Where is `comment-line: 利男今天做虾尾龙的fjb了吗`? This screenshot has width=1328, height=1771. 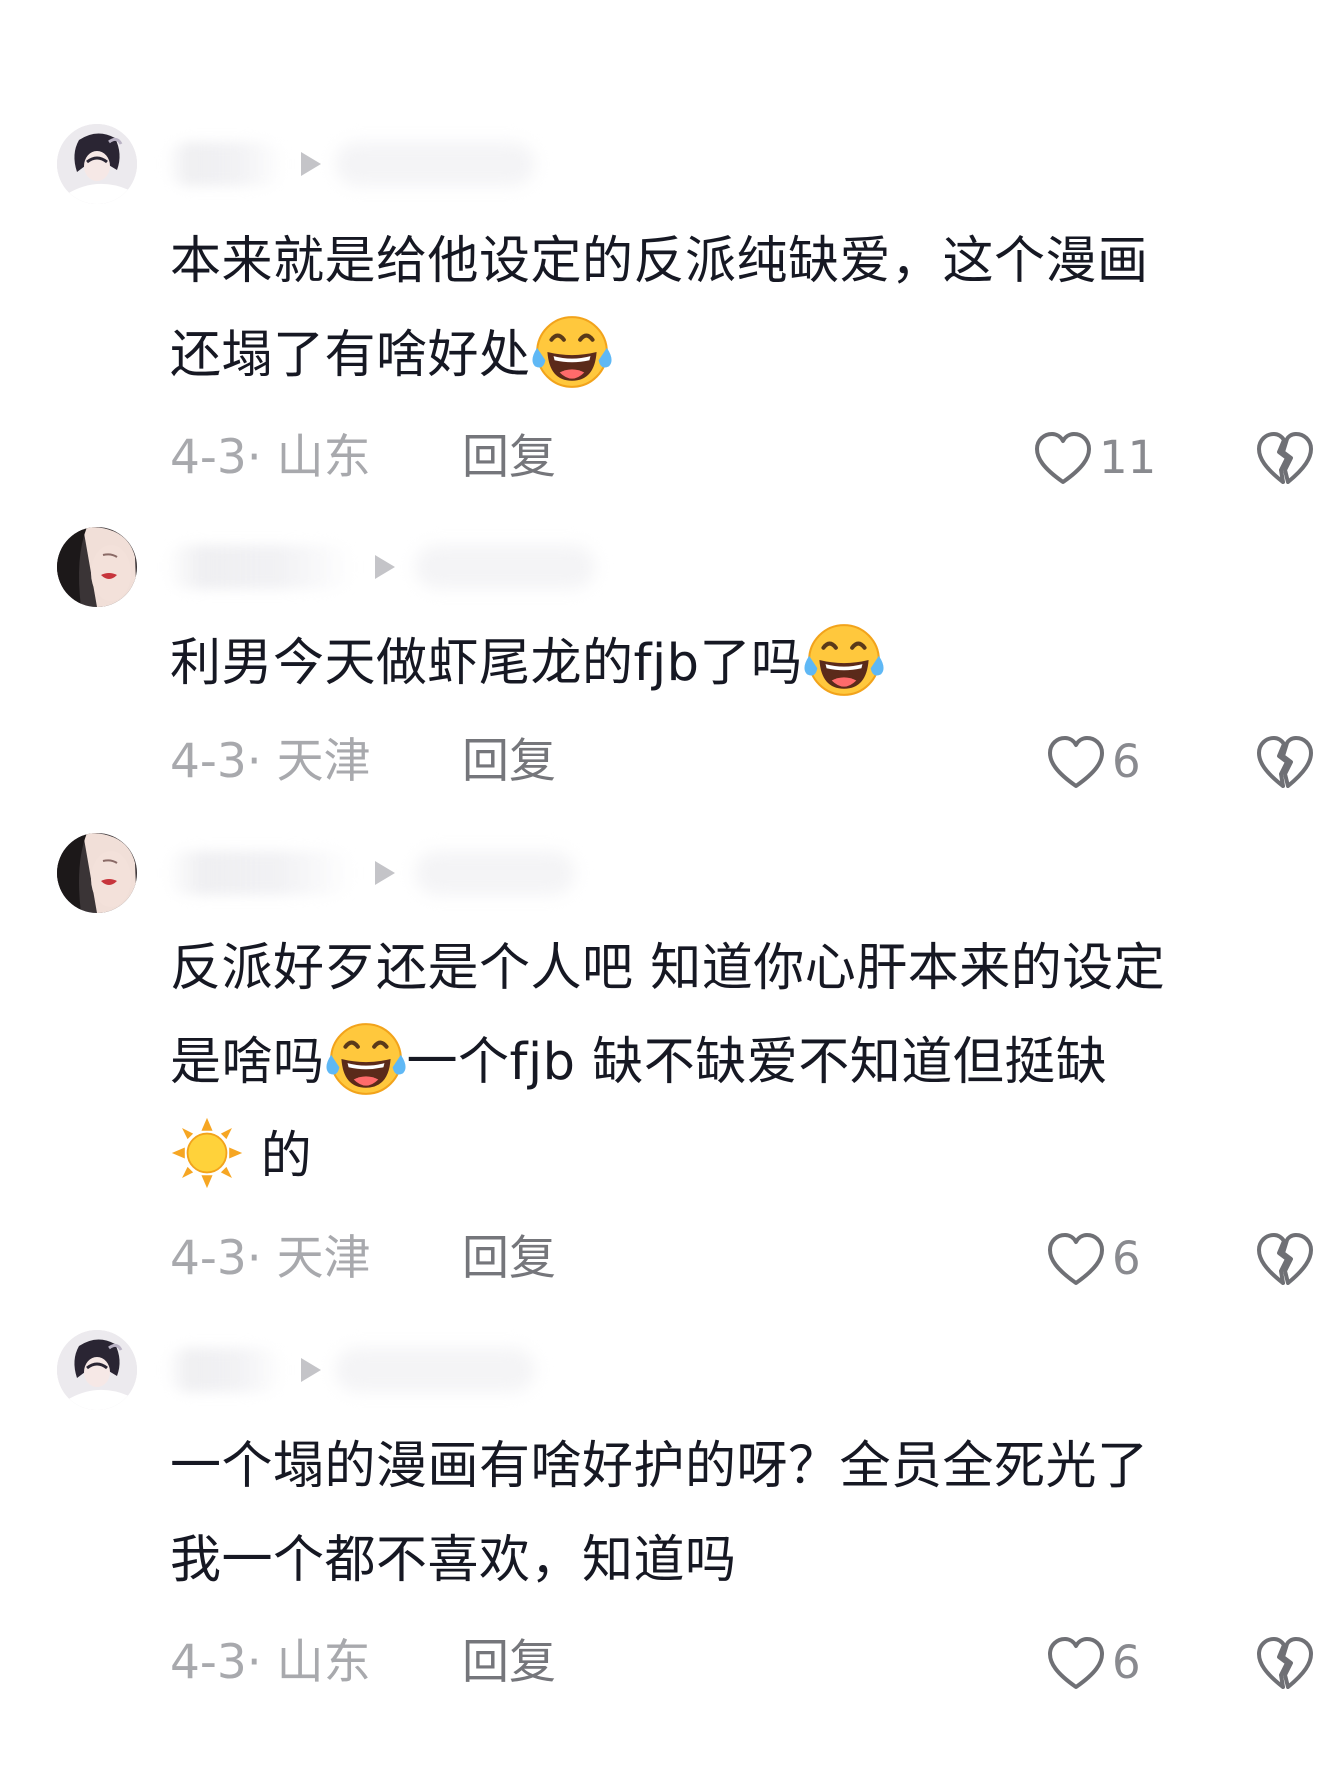
comment-line: 利男今天做虾尾龙的fjb了吗 is located at coordinates (740, 664).